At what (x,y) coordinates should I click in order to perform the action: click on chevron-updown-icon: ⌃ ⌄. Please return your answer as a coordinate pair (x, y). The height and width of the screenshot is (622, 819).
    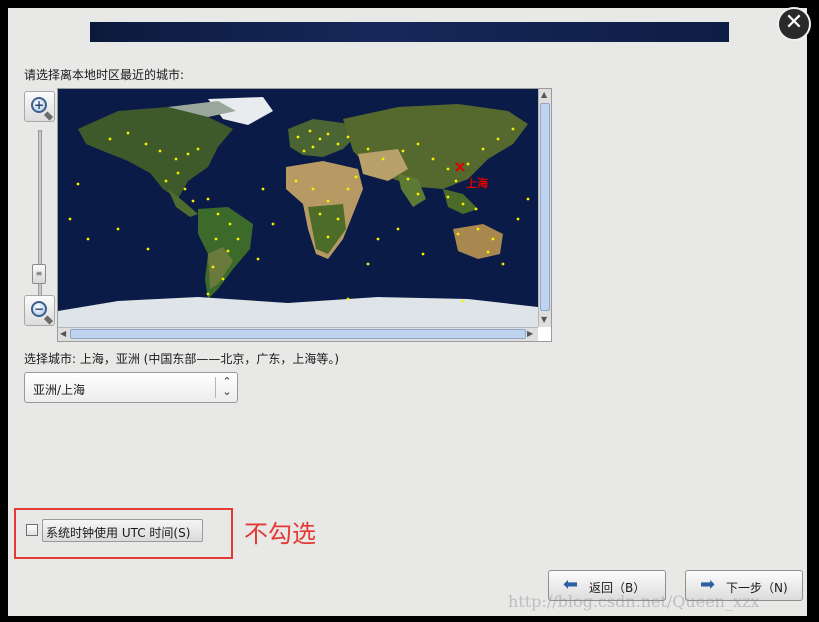
    Looking at the image, I should click on (227, 386).